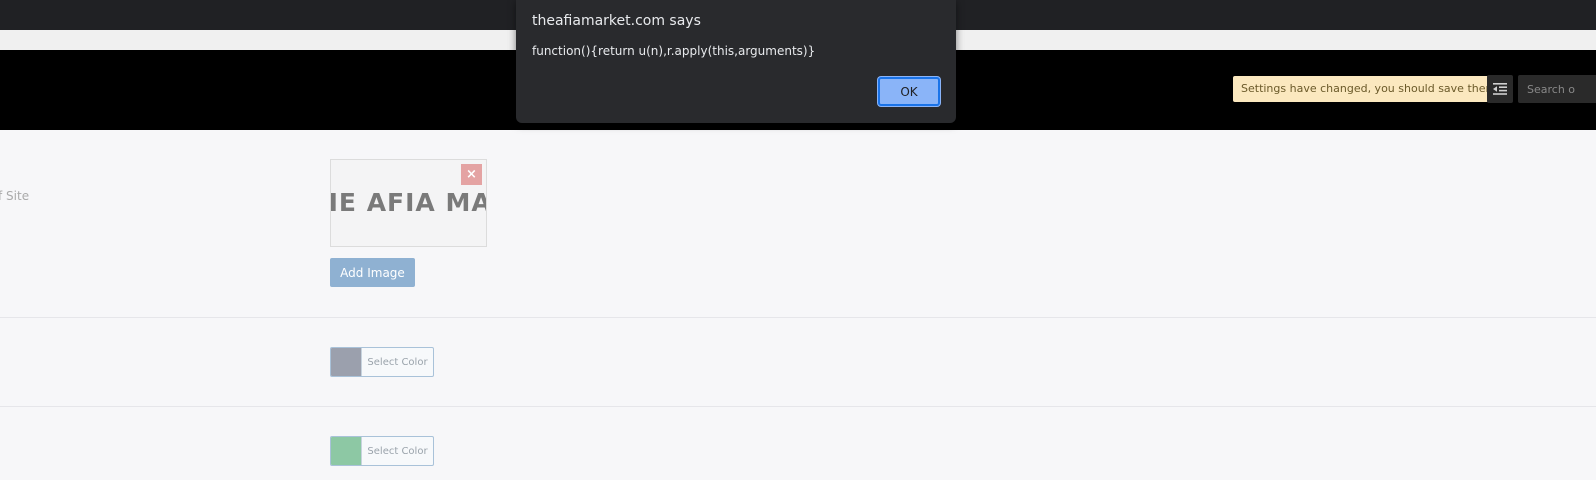 The image size is (1596, 480). What do you see at coordinates (909, 91) in the screenshot?
I see `alert-ok-button: OK` at bounding box center [909, 91].